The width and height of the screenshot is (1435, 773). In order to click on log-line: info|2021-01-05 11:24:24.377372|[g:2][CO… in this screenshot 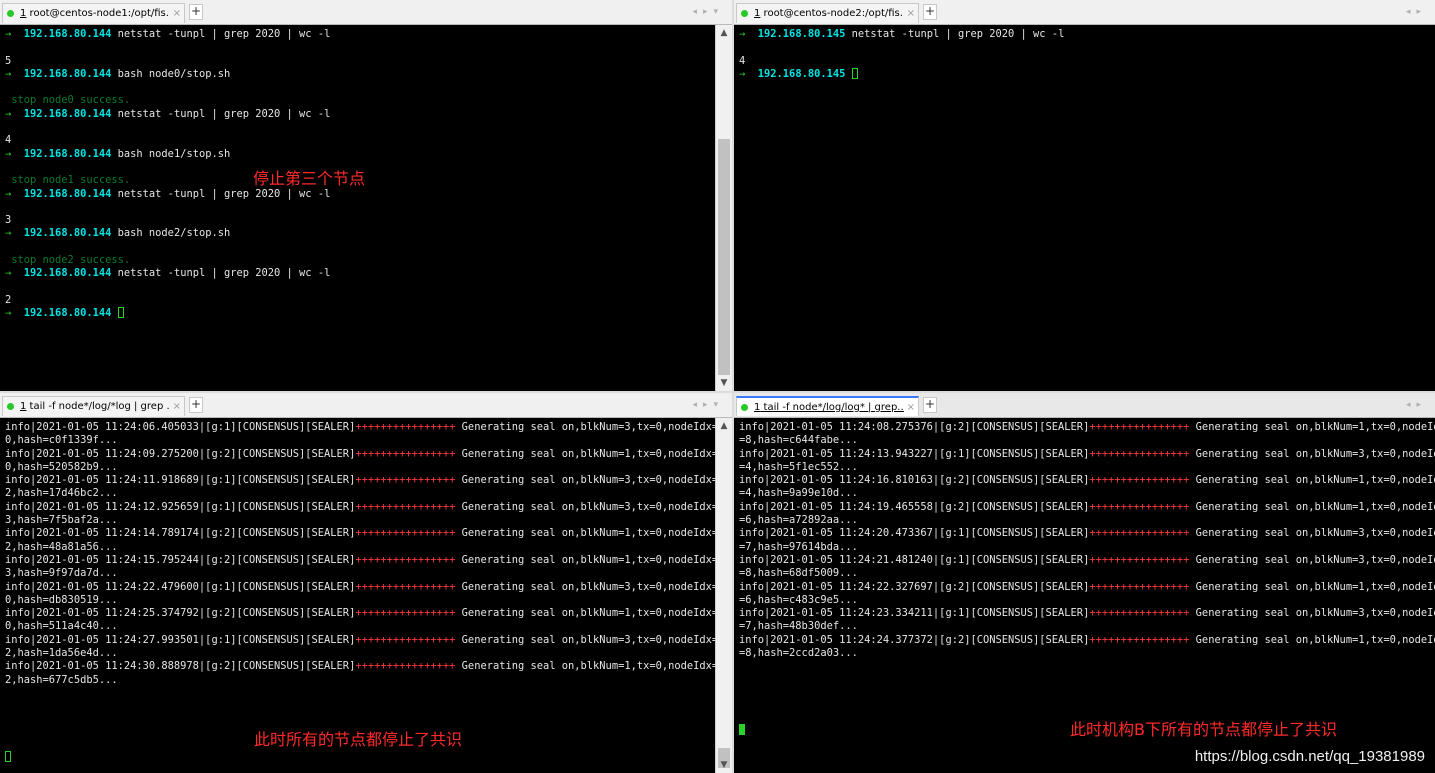, I will do `click(1087, 640)`.